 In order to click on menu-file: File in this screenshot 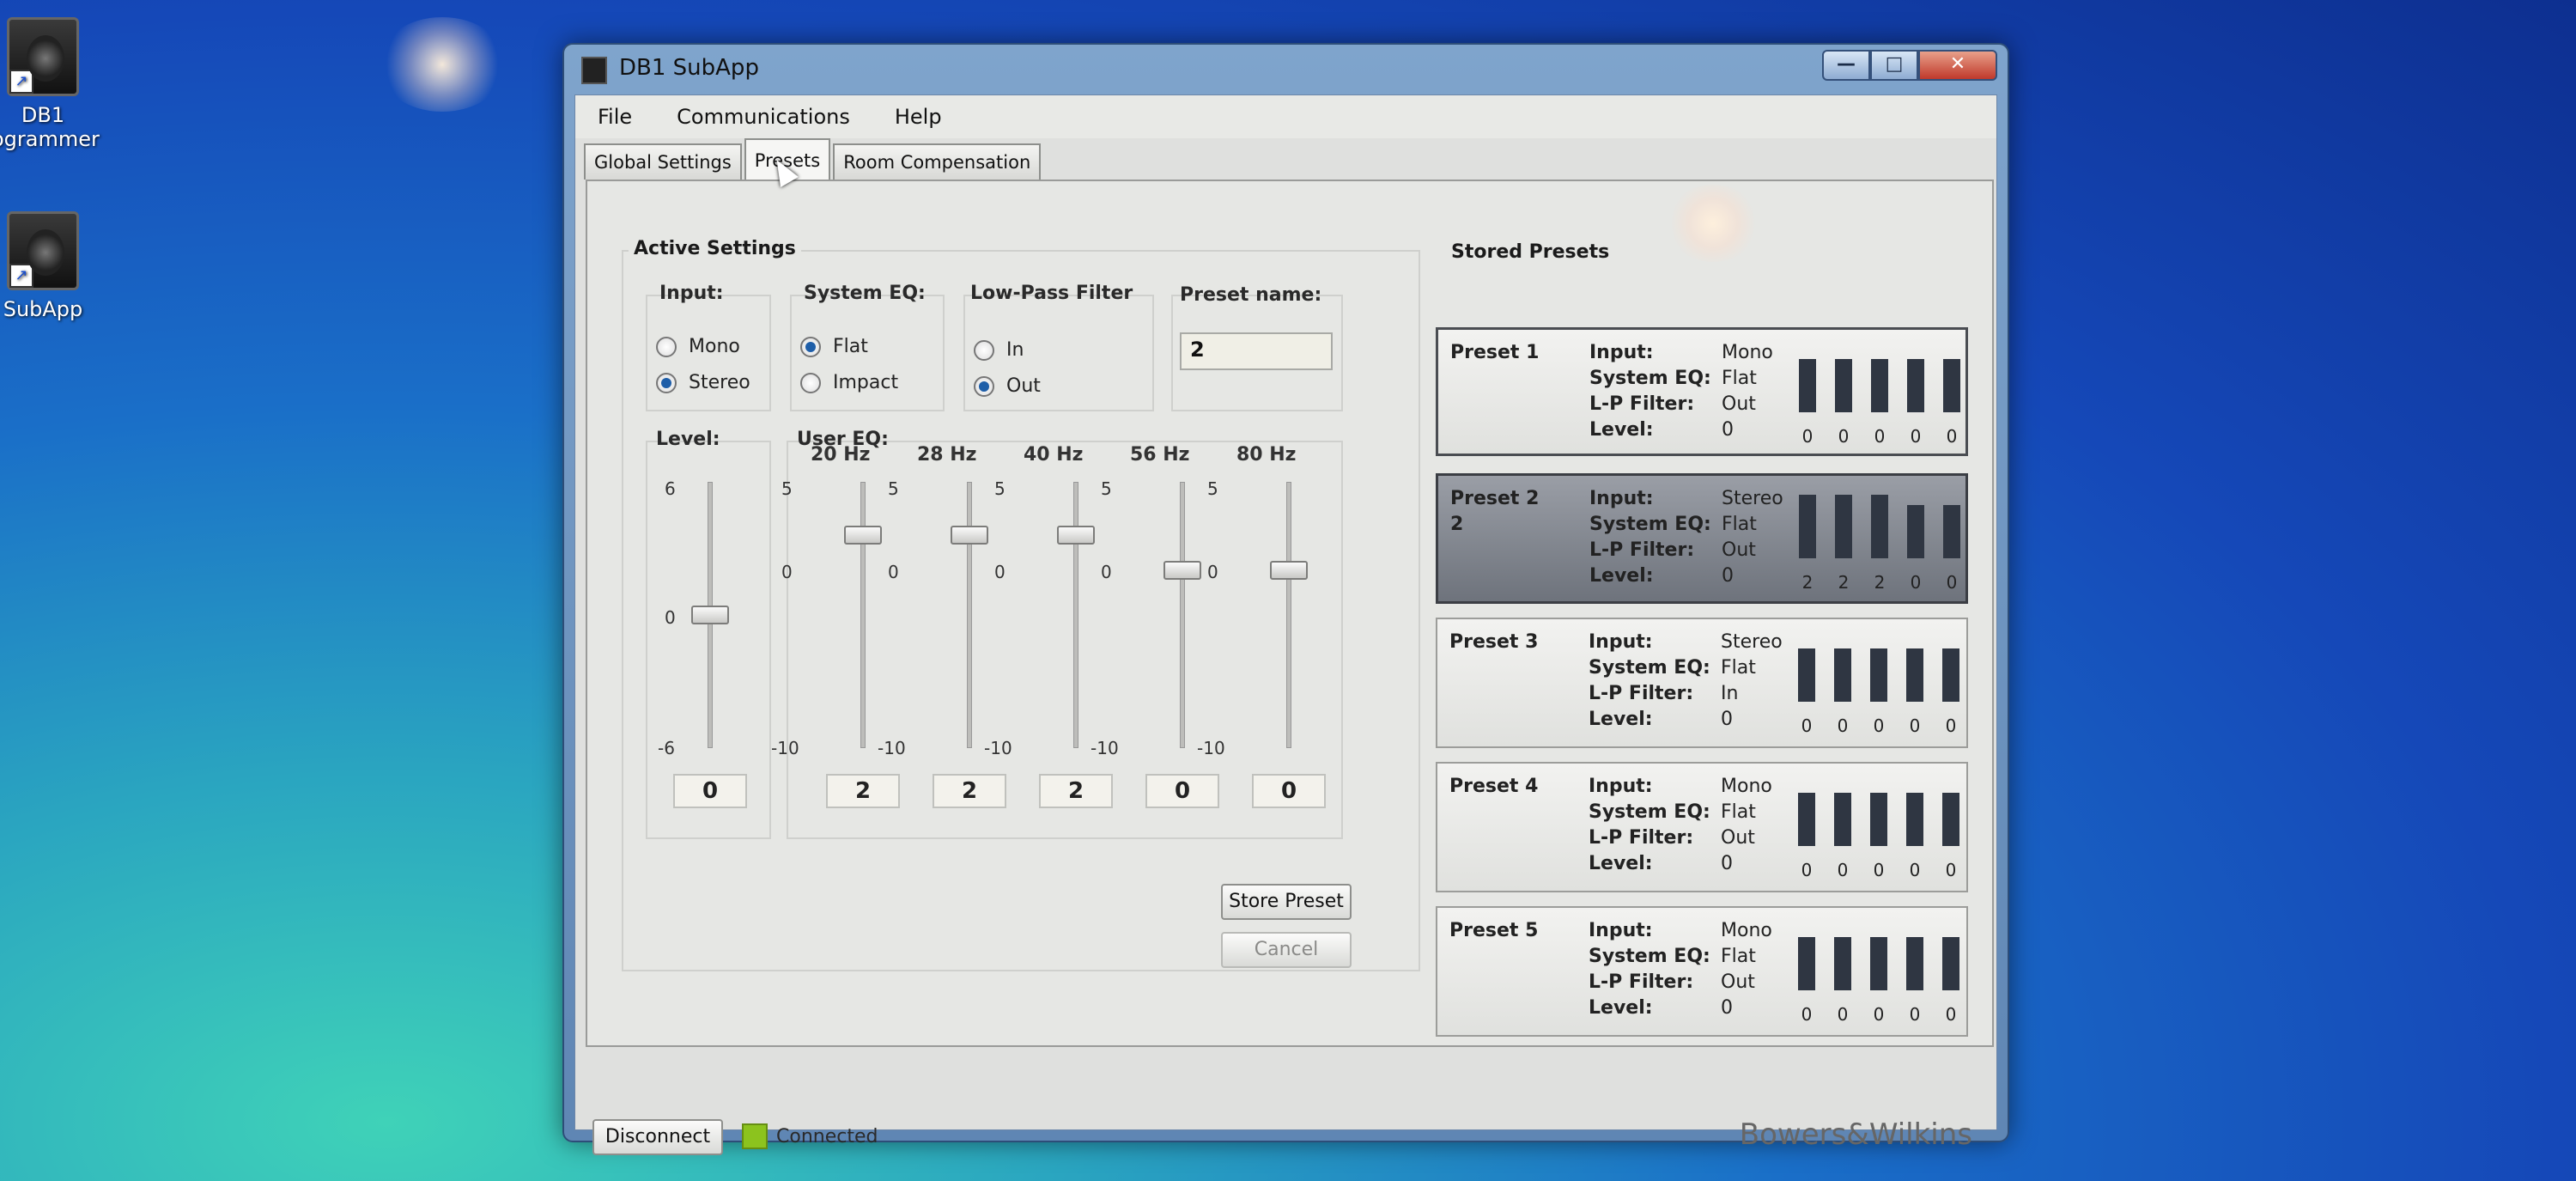, I will do `click(614, 117)`.